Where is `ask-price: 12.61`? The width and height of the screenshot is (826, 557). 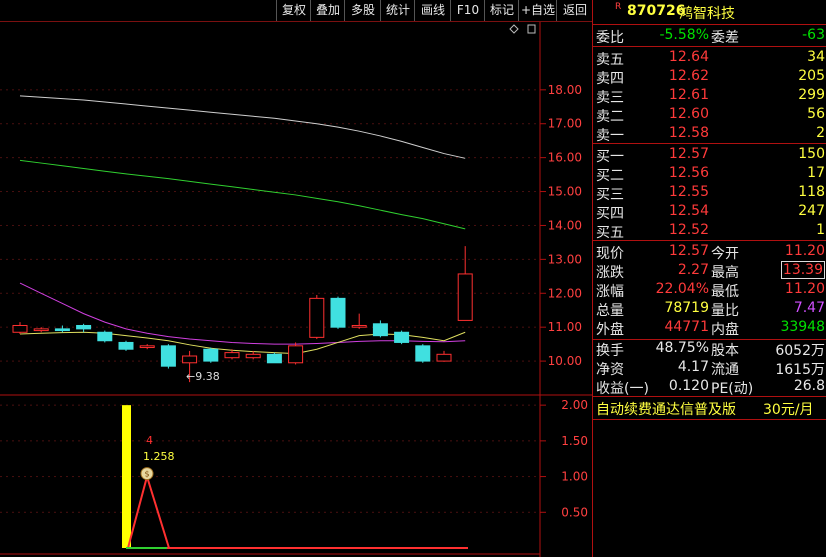 ask-price: 12.61 is located at coordinates (688, 95).